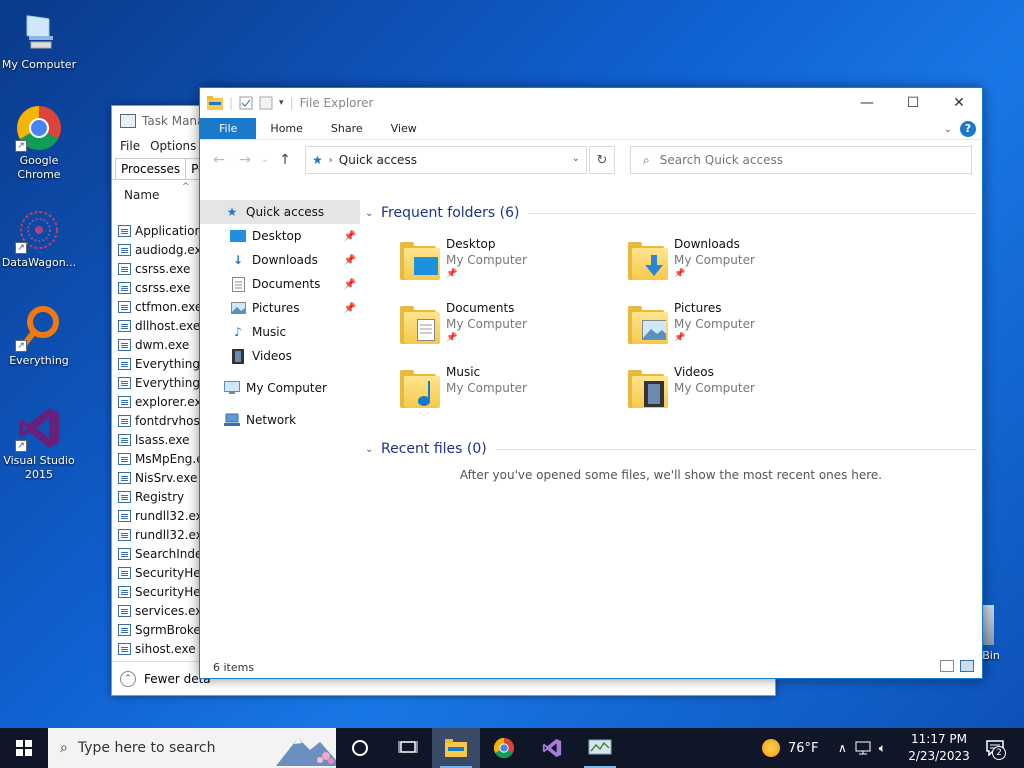 This screenshot has width=1024, height=768. Describe the element at coordinates (285, 160) in the screenshot. I see `up-button: ↑` at that location.